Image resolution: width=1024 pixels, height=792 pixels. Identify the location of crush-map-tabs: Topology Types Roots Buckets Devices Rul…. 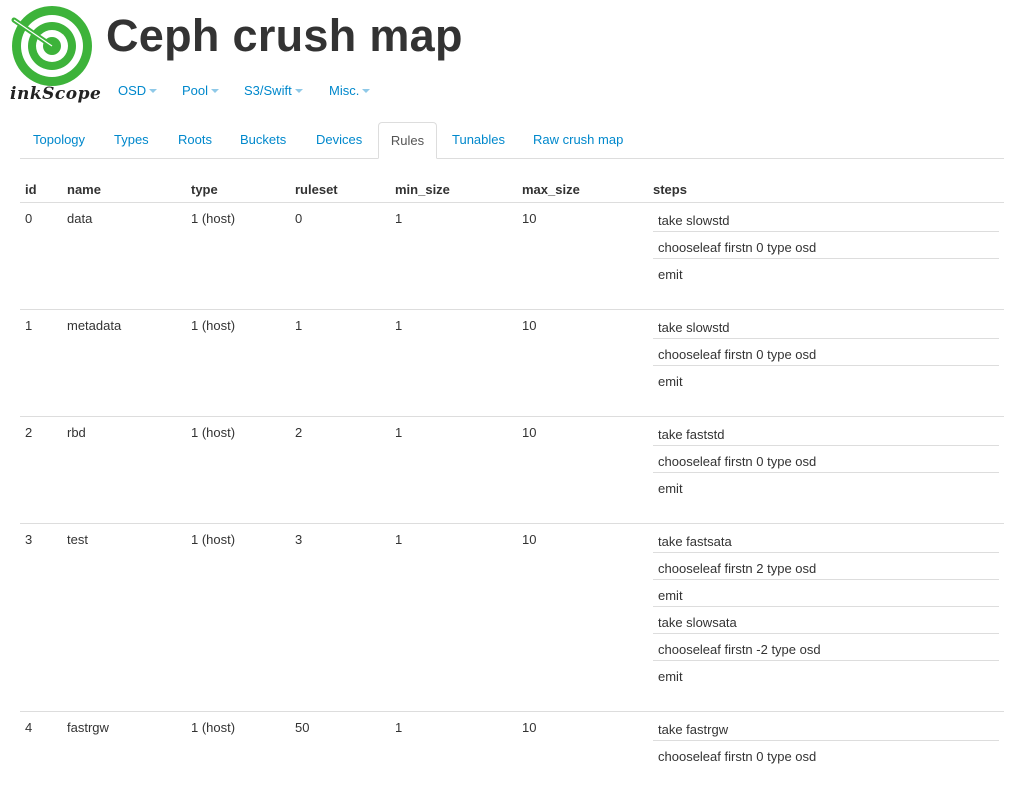
(512, 140).